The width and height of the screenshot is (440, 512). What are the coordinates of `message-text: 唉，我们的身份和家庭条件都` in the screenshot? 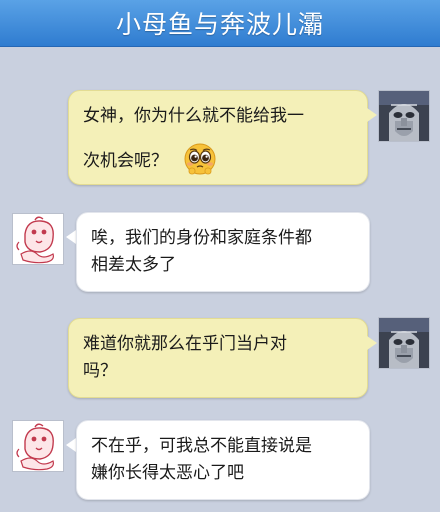 It's located at (201, 238).